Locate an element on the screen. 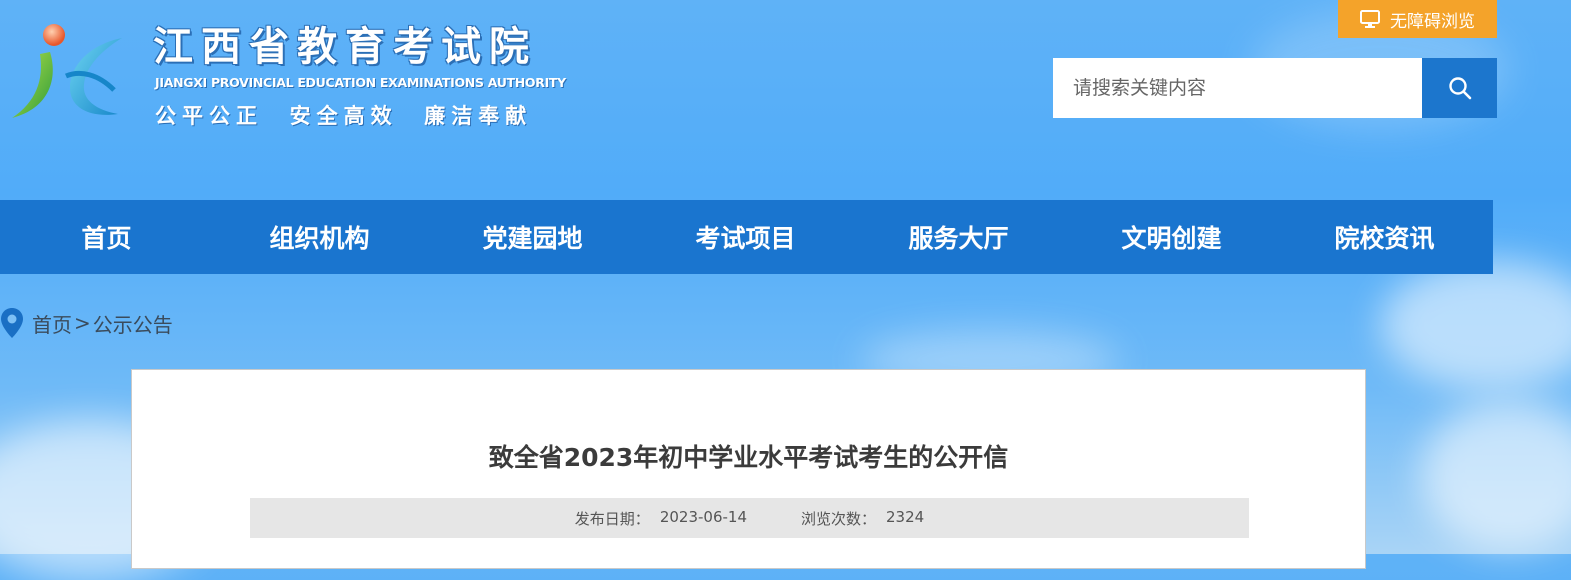 The height and width of the screenshot is (580, 1571). view-count-group: 浏览次数： 2324 is located at coordinates (862, 518).